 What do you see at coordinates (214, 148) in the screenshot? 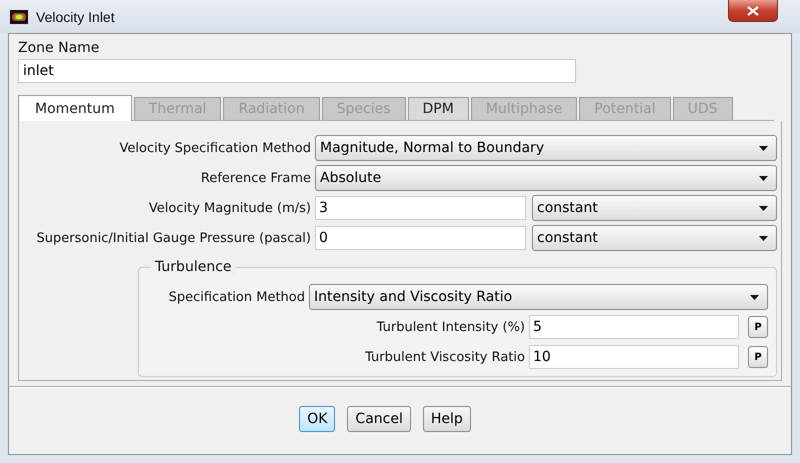
I see `field-label: Velocity Specification Method` at bounding box center [214, 148].